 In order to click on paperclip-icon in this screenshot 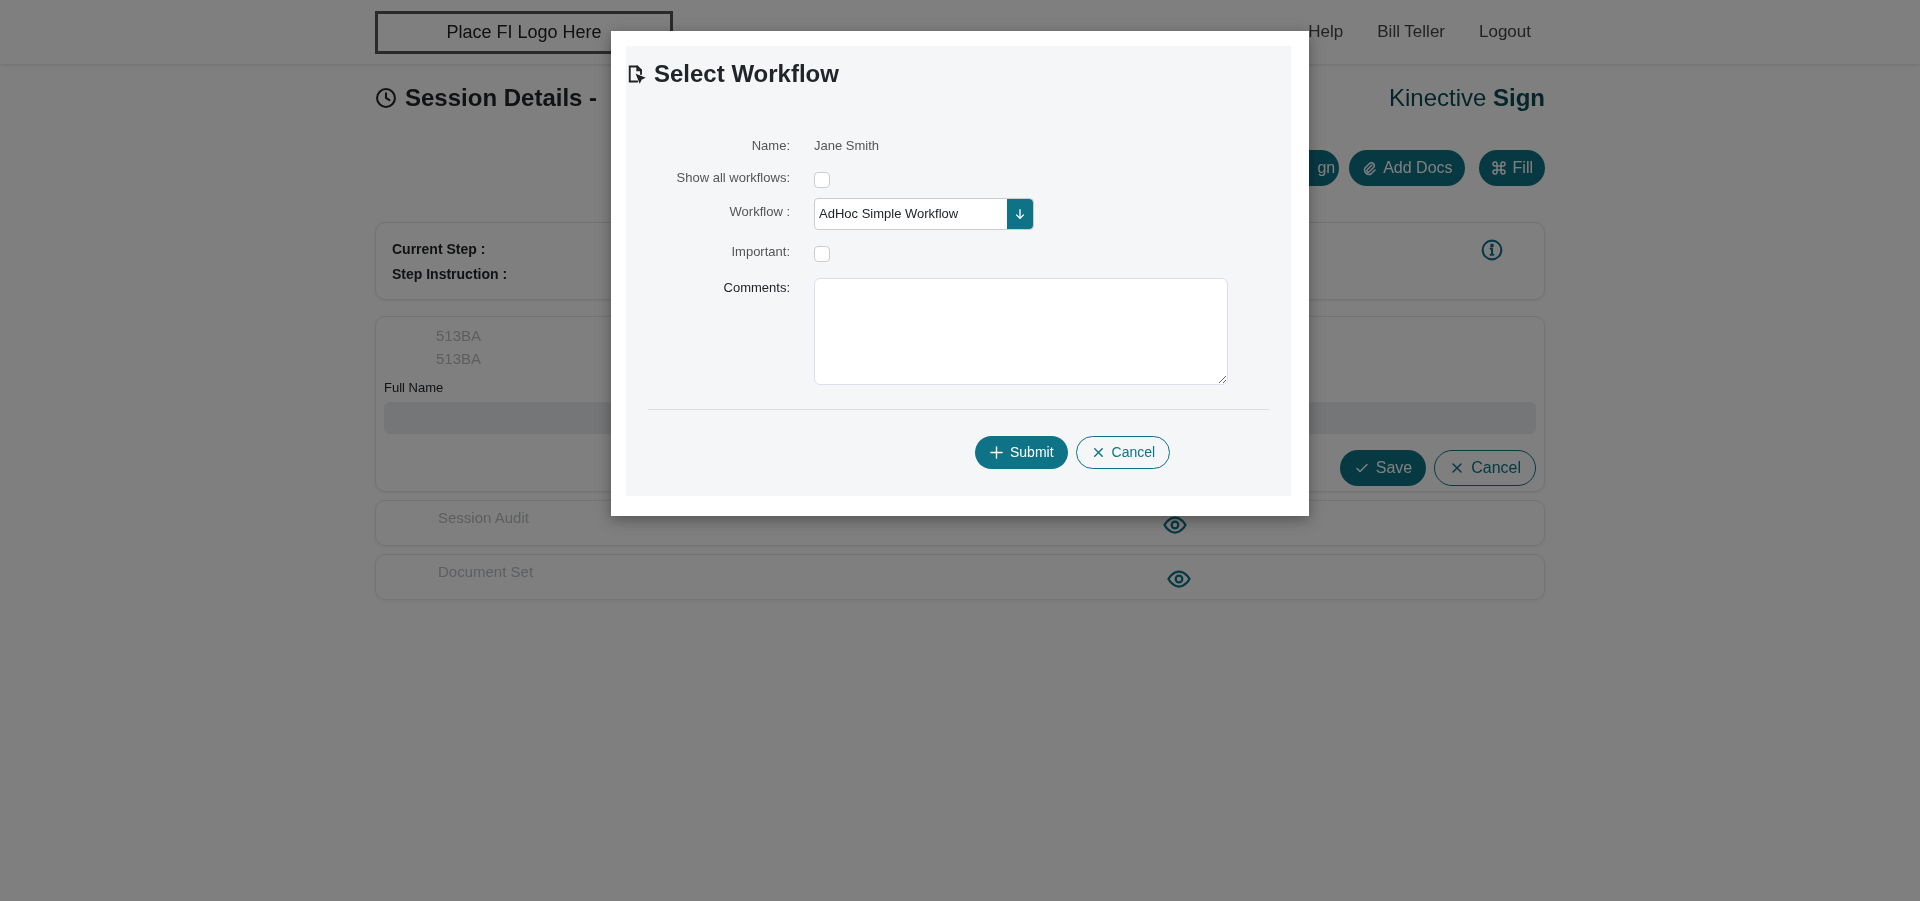, I will do `click(1369, 168)`.